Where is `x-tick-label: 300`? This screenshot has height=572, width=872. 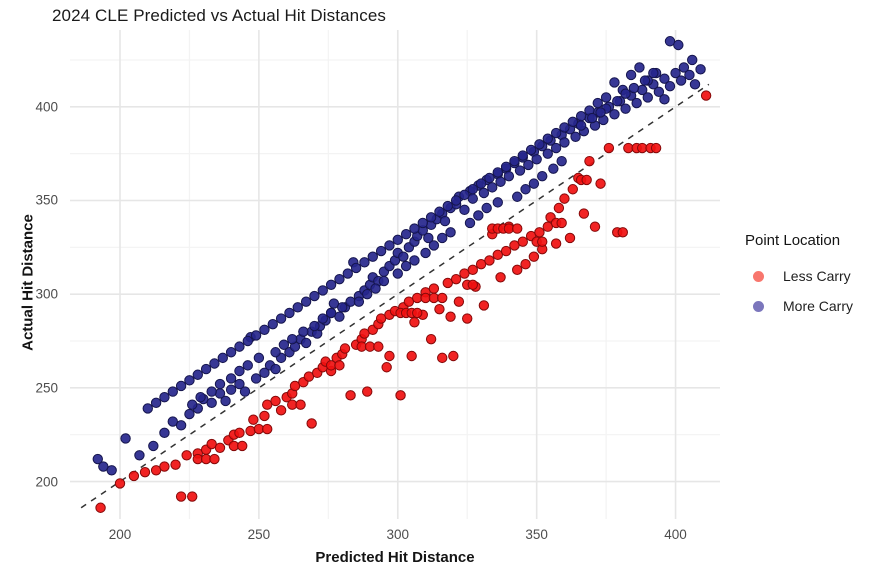
x-tick-label: 300 is located at coordinates (398, 534).